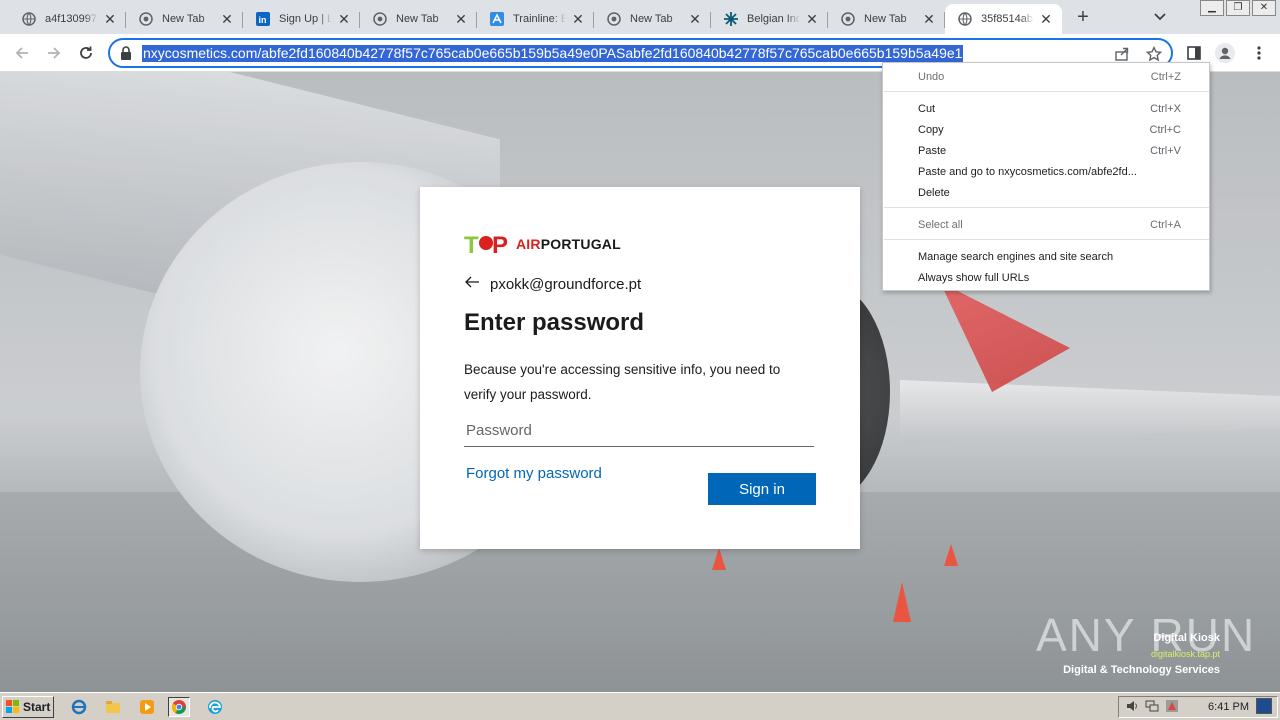 The width and height of the screenshot is (1280, 720). Describe the element at coordinates (1046, 257) in the screenshot. I see `menu-item-manage-search-engines: Manage search engines and site search` at that location.